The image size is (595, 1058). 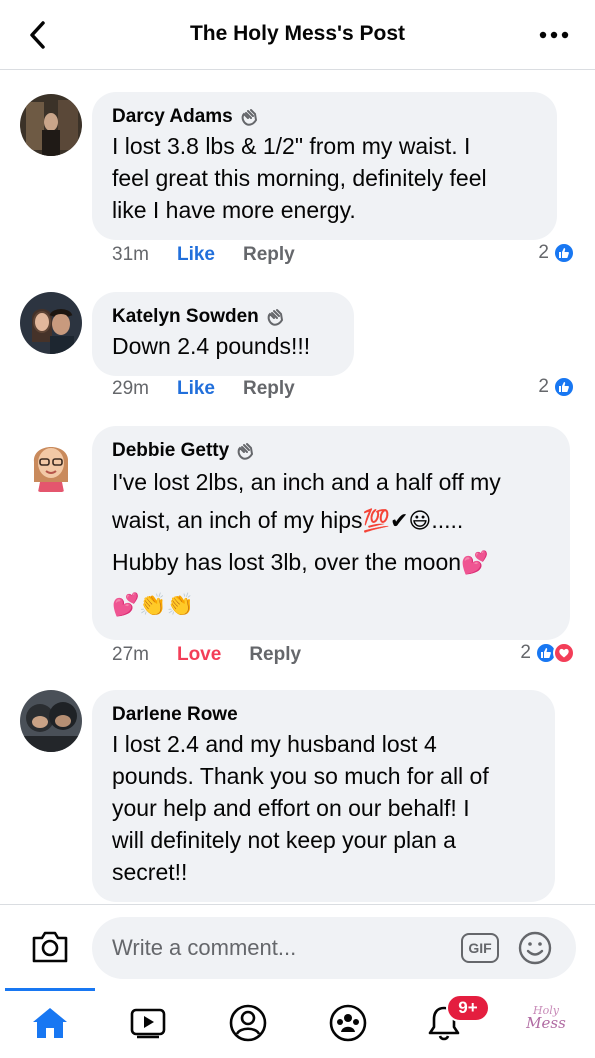 I want to click on tab-watch, so click(x=148, y=1023).